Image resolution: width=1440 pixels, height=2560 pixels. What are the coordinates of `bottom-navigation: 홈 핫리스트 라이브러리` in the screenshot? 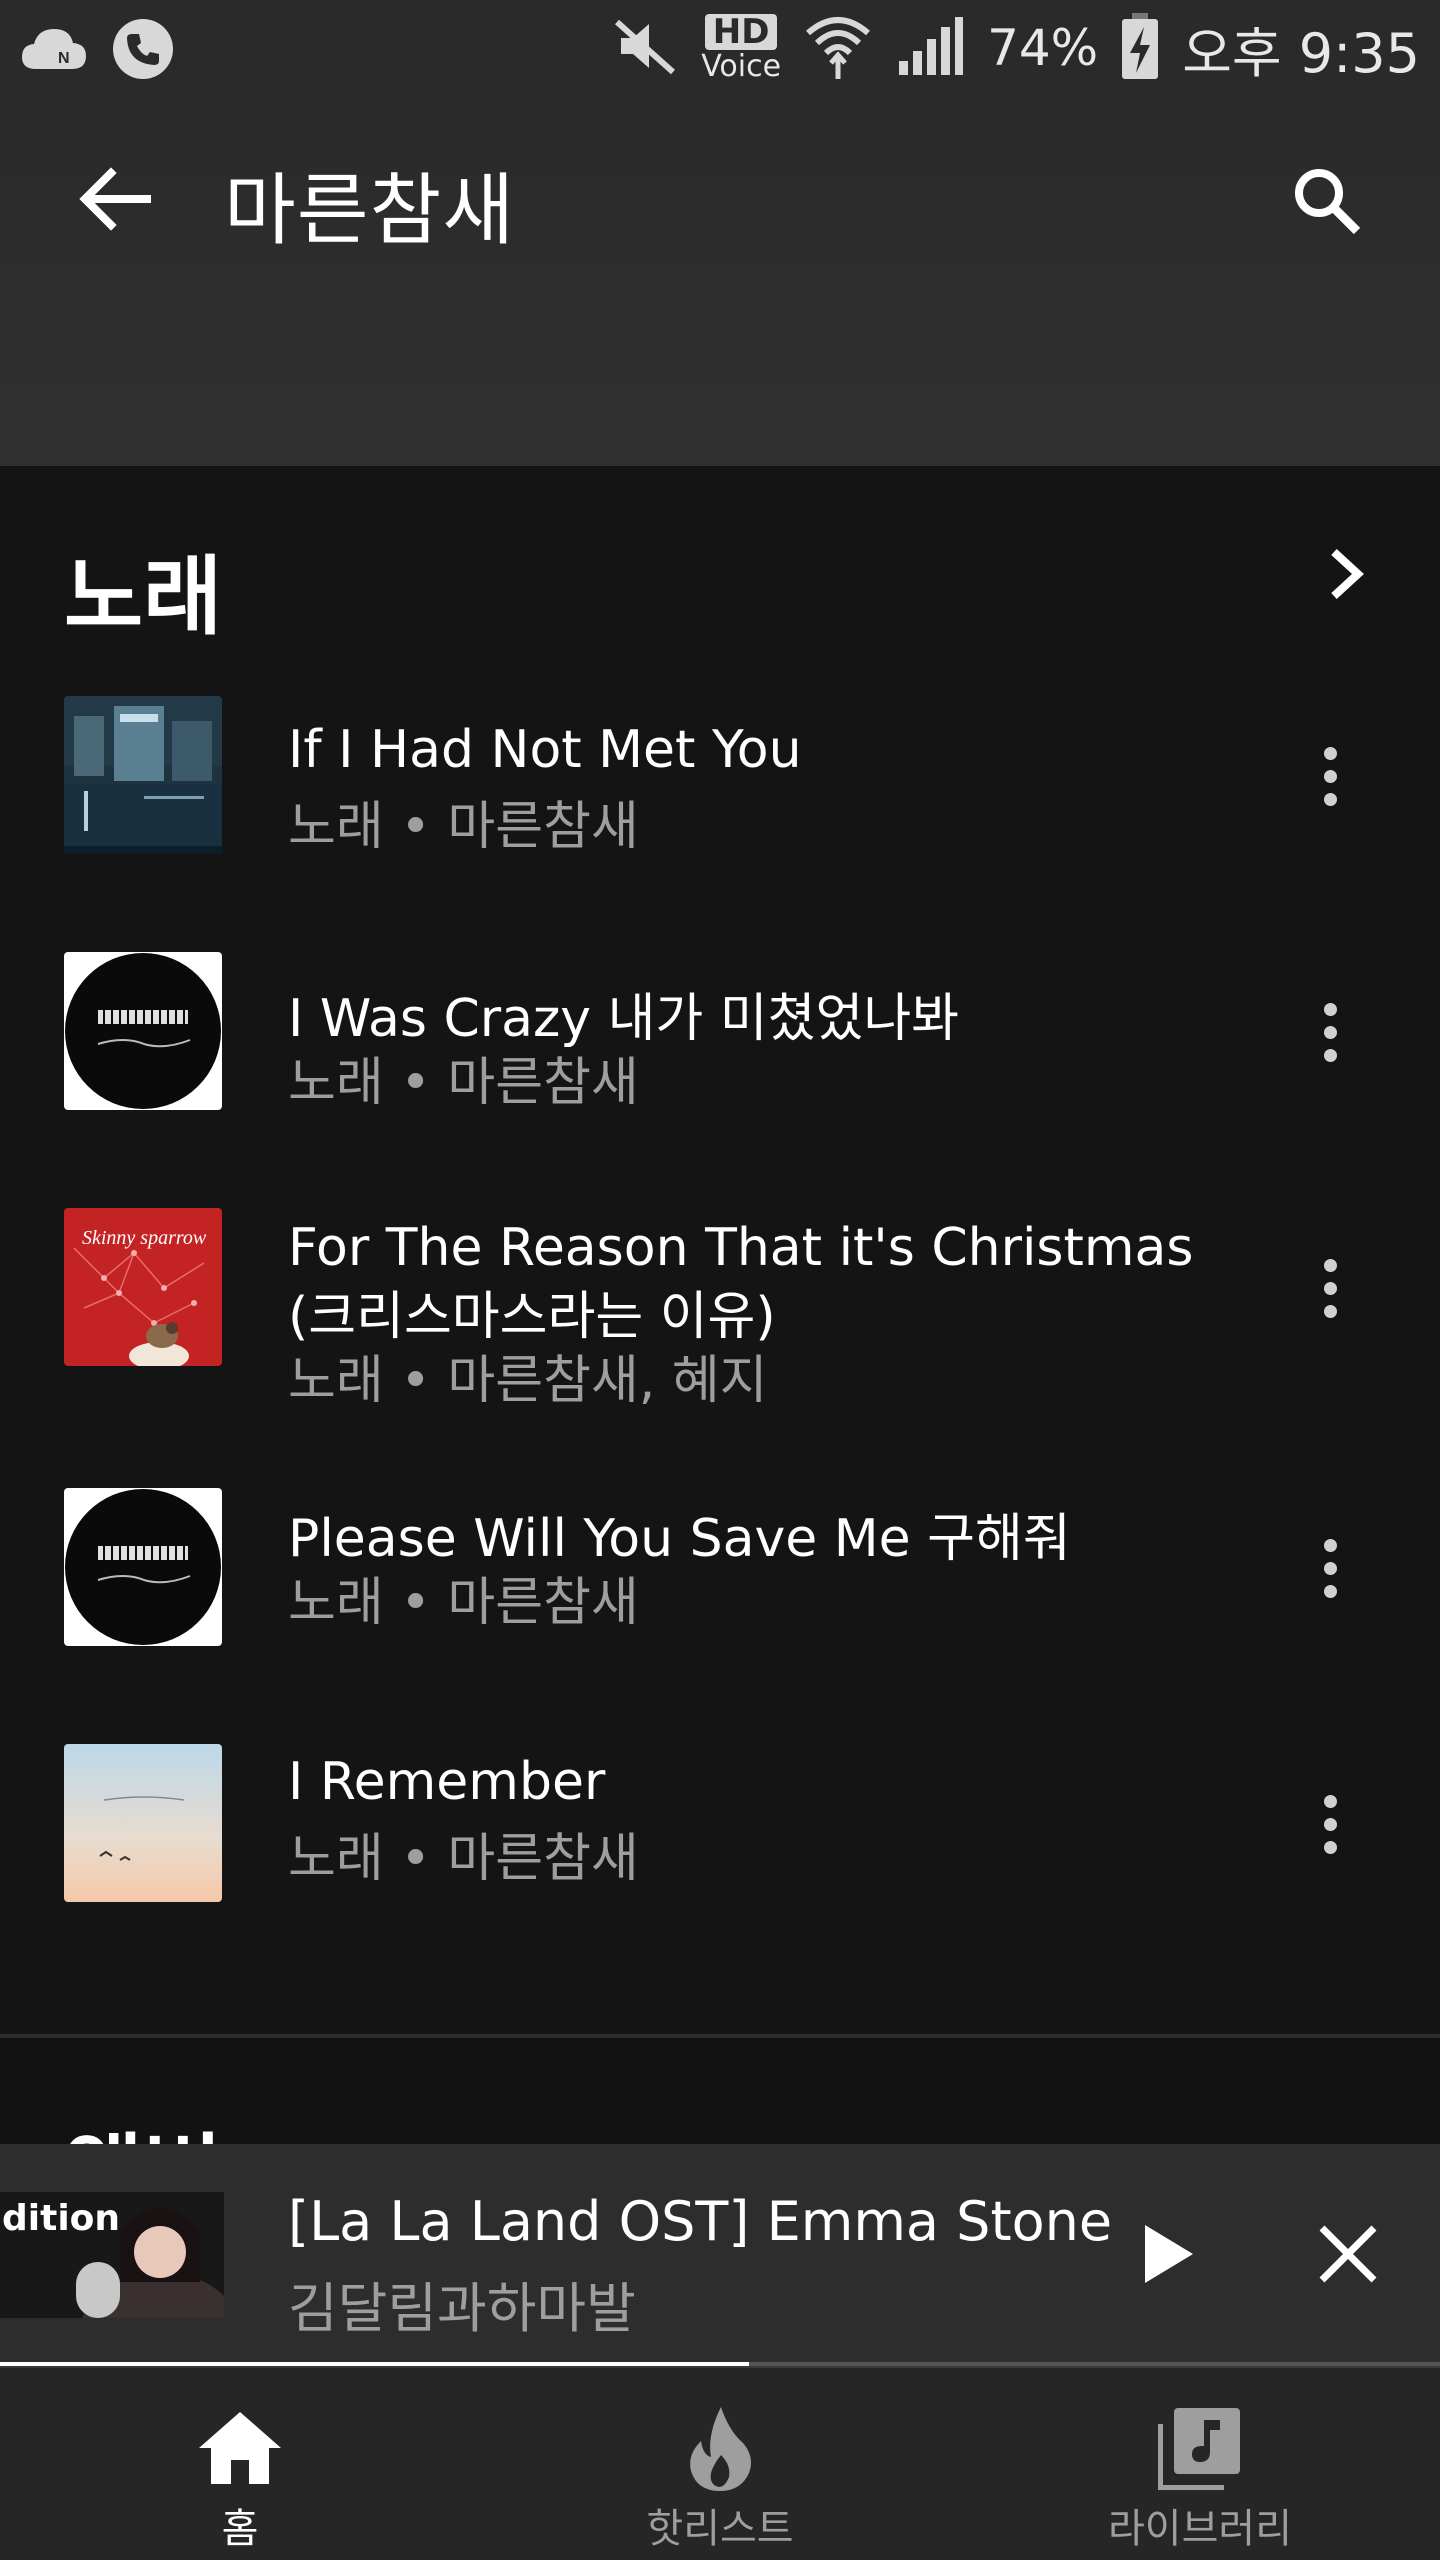 It's located at (720, 2463).